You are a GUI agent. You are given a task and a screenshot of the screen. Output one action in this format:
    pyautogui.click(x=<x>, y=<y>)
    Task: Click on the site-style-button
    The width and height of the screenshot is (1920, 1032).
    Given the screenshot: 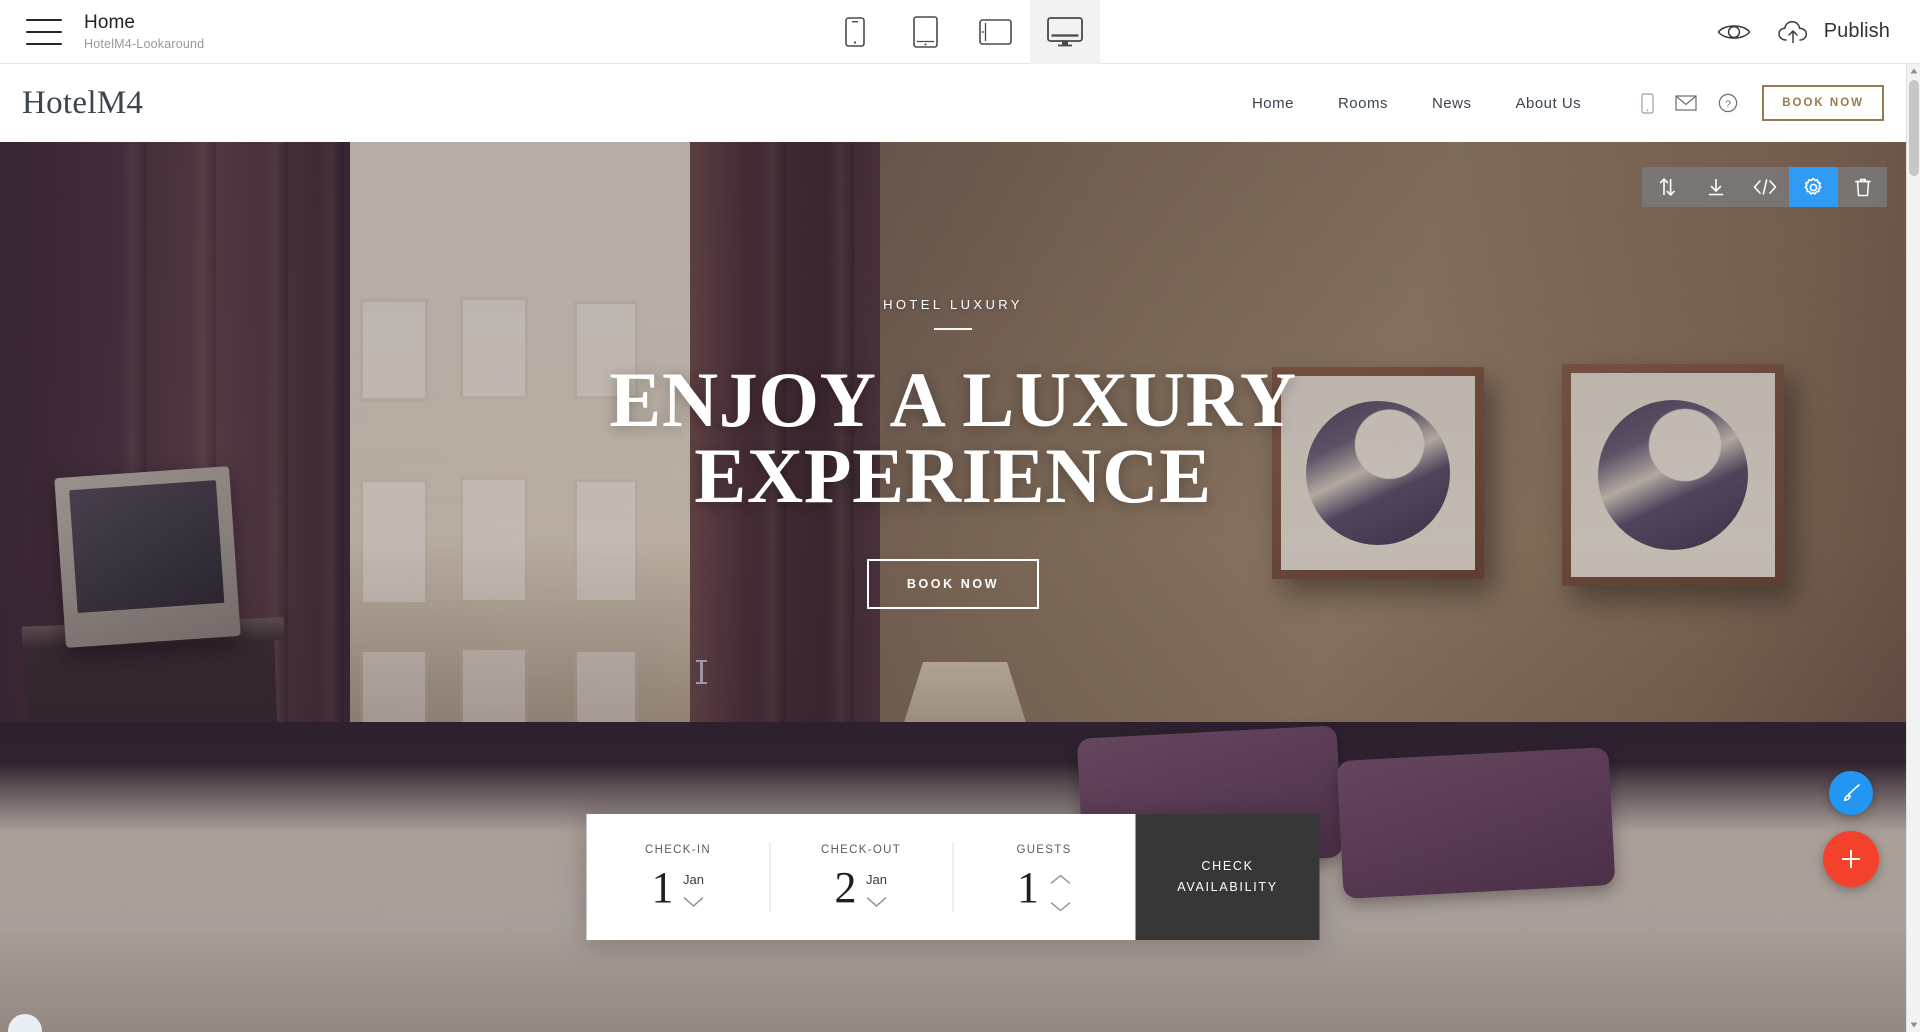 What is the action you would take?
    pyautogui.click(x=1851, y=793)
    